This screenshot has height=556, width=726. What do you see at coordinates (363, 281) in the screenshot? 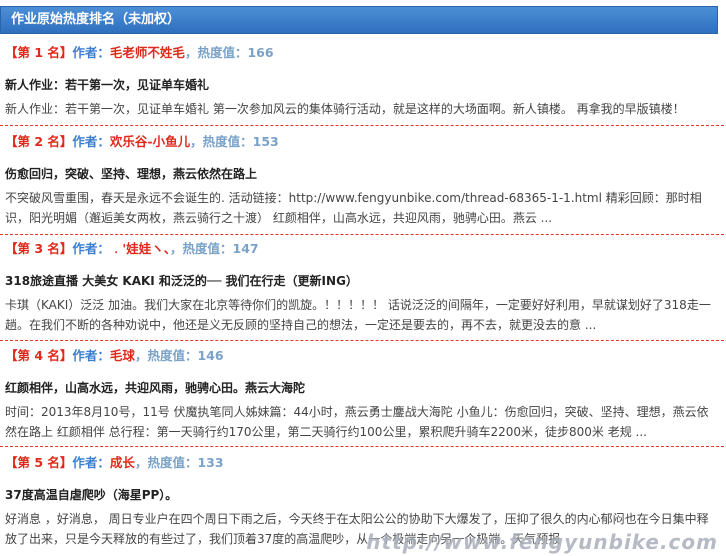
I see `thread-title-link: 318旅途直播 大美女 KAKI 和泛泛的── 我们在行走（更新ING）` at bounding box center [363, 281].